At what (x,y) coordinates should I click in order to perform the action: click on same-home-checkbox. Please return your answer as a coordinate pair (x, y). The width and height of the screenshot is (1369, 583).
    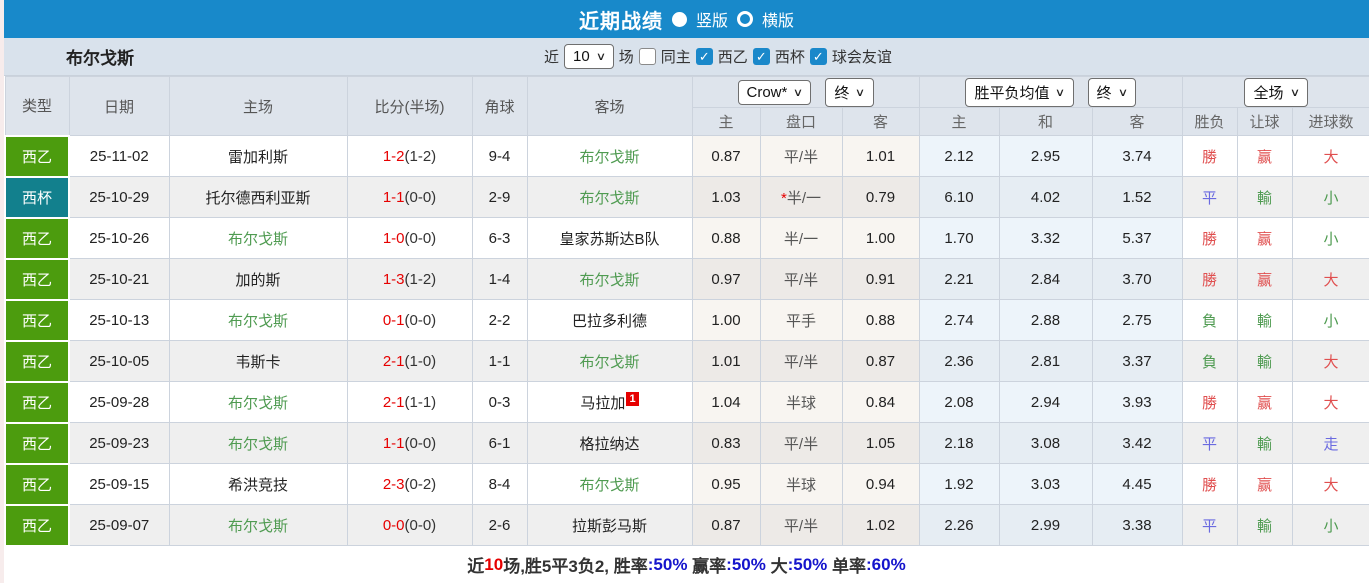
    Looking at the image, I should click on (647, 56).